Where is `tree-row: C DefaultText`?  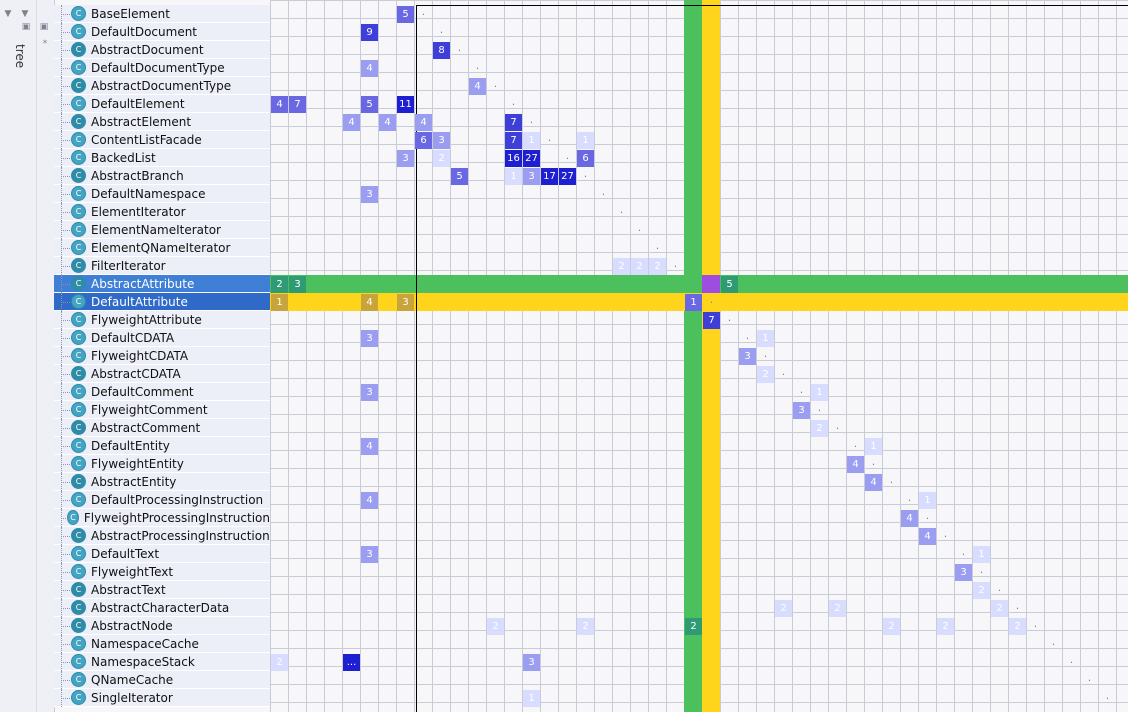
tree-row: C DefaultText is located at coordinates (162, 553).